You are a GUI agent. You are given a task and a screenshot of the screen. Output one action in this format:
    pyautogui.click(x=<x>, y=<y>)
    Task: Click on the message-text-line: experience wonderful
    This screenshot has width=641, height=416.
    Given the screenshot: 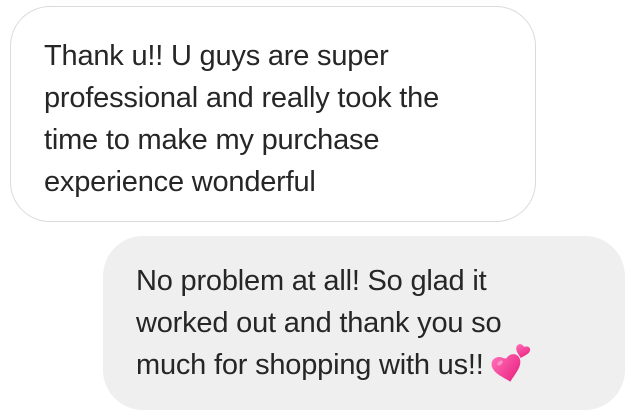 What is the action you would take?
    pyautogui.click(x=180, y=182)
    